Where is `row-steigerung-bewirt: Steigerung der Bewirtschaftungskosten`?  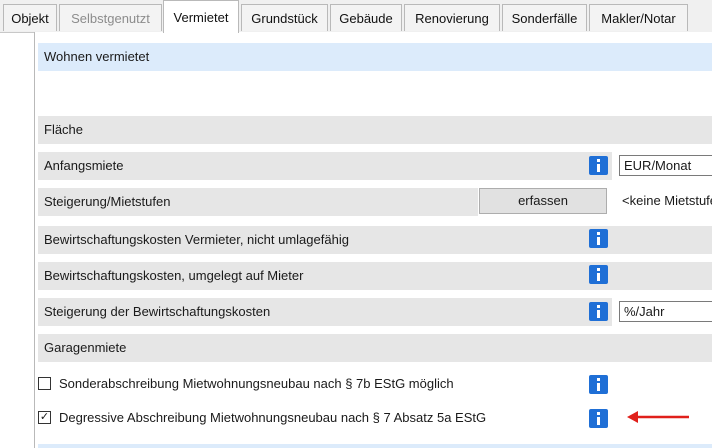
row-steigerung-bewirt: Steigerung der Bewirtschaftungskosten is located at coordinates (325, 312).